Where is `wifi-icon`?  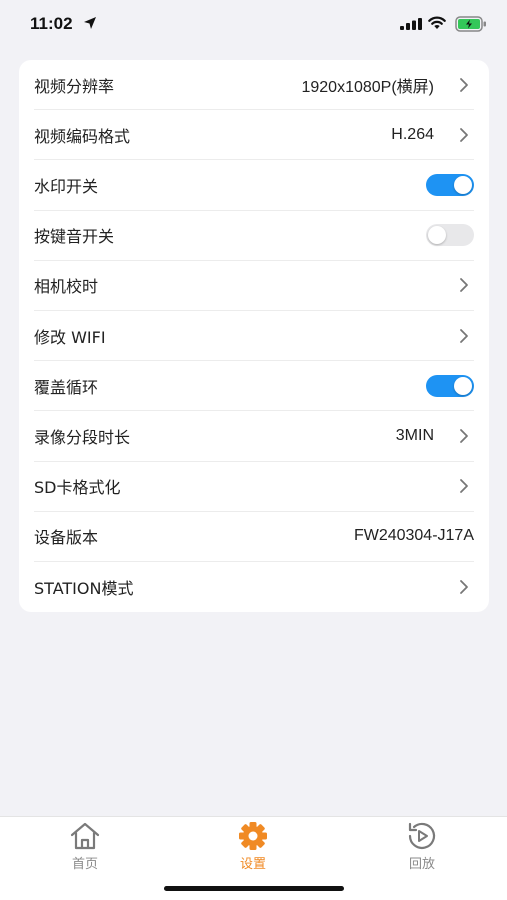 wifi-icon is located at coordinates (437, 22).